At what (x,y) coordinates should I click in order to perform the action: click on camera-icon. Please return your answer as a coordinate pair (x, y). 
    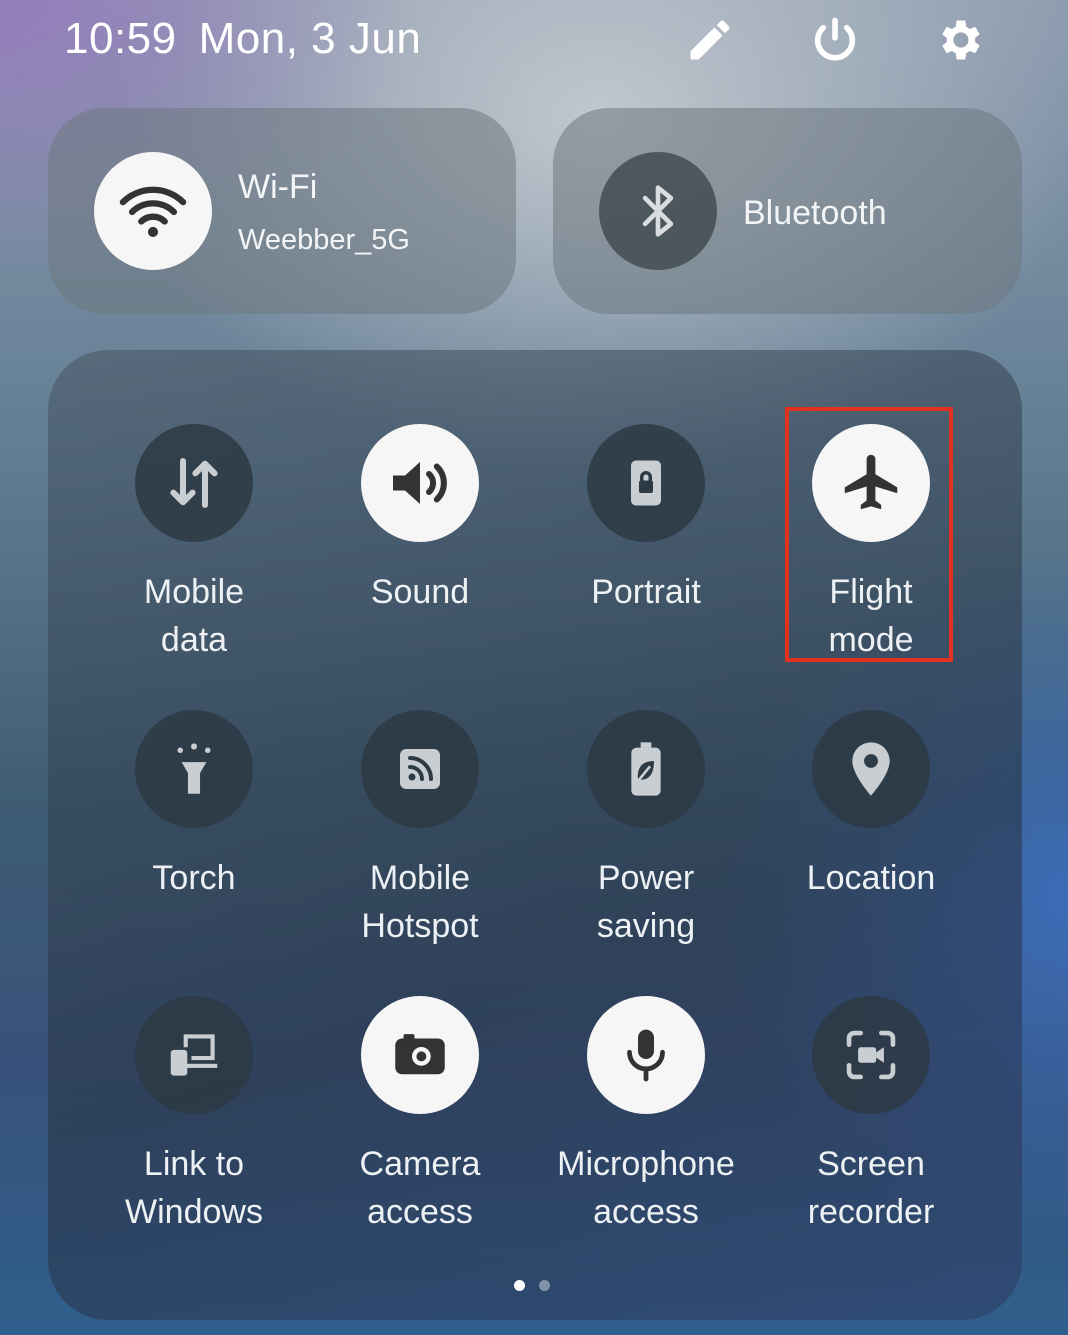
    Looking at the image, I should click on (420, 1055).